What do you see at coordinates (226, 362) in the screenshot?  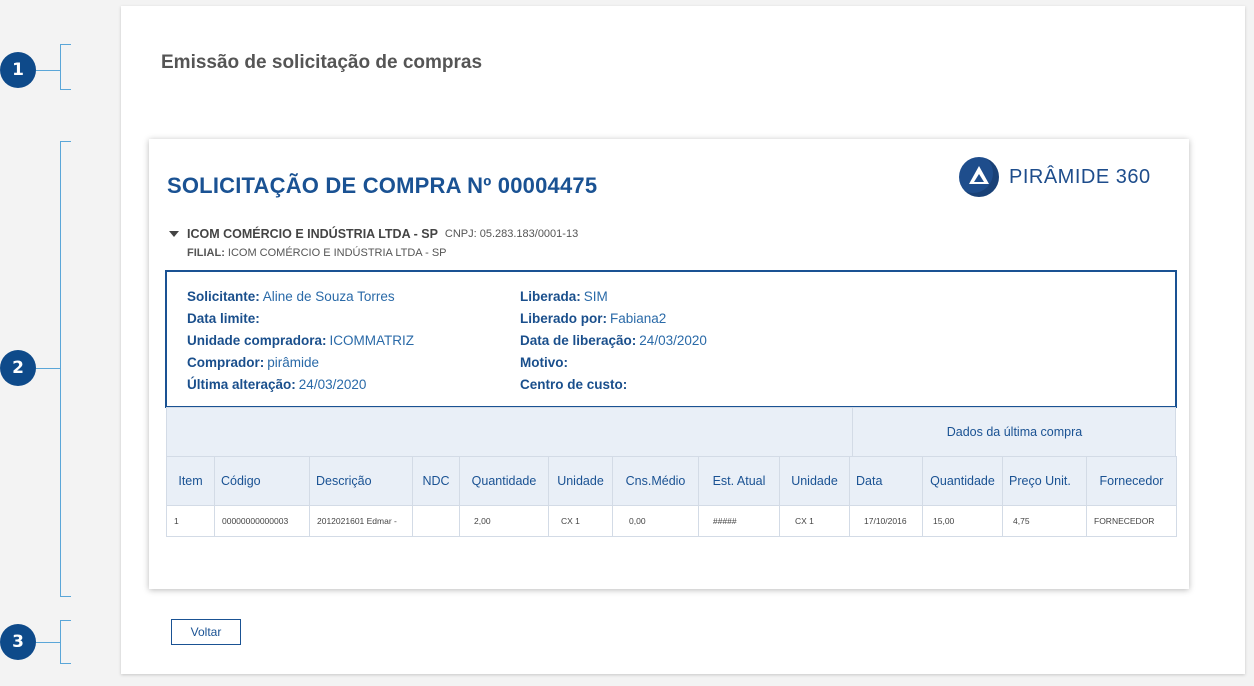 I see `info-label: Comprador:` at bounding box center [226, 362].